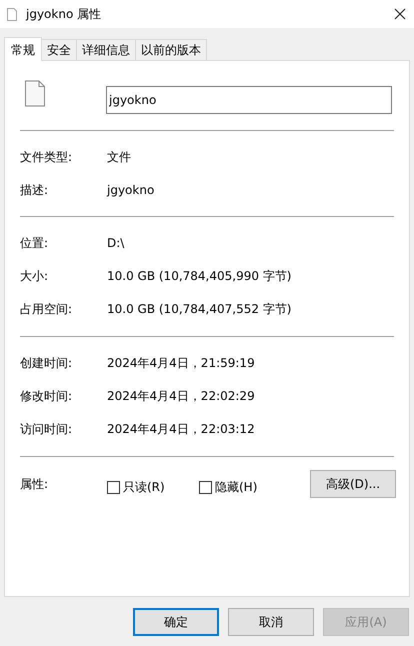 The width and height of the screenshot is (414, 646). What do you see at coordinates (59, 49) in the screenshot?
I see `tab: 安全` at bounding box center [59, 49].